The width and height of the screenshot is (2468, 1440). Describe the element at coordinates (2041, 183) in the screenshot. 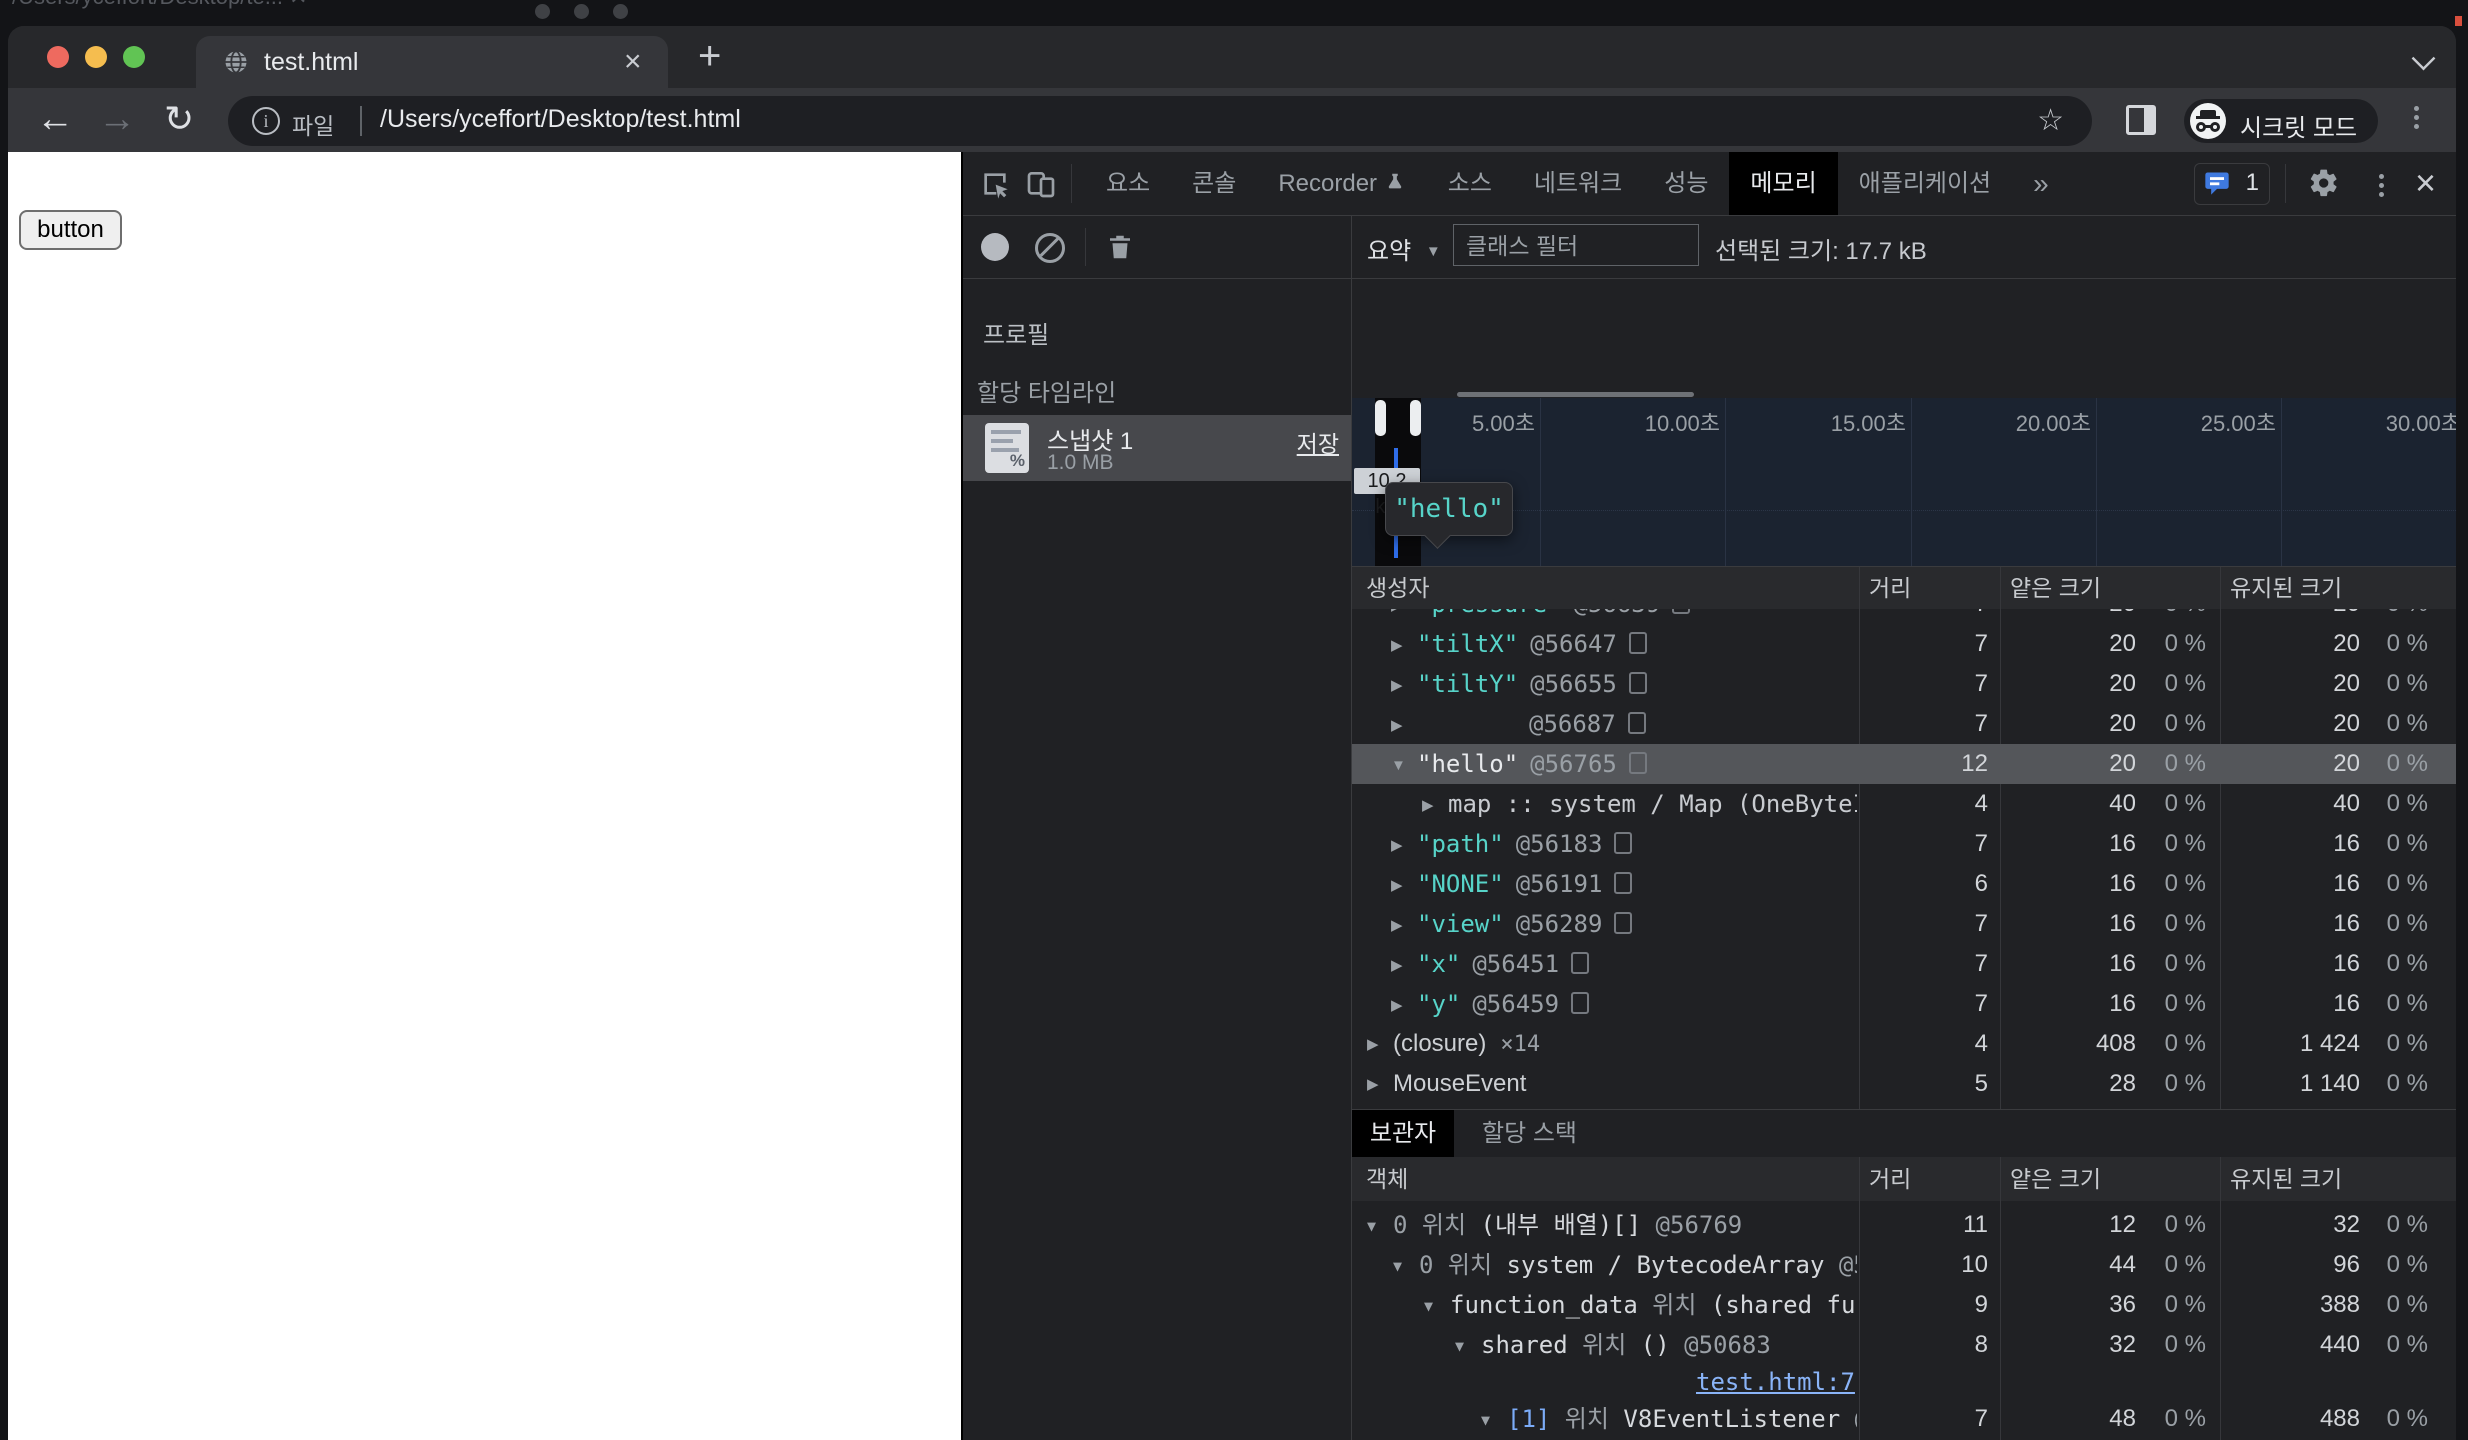

I see `more-tabs-icon: »` at that location.